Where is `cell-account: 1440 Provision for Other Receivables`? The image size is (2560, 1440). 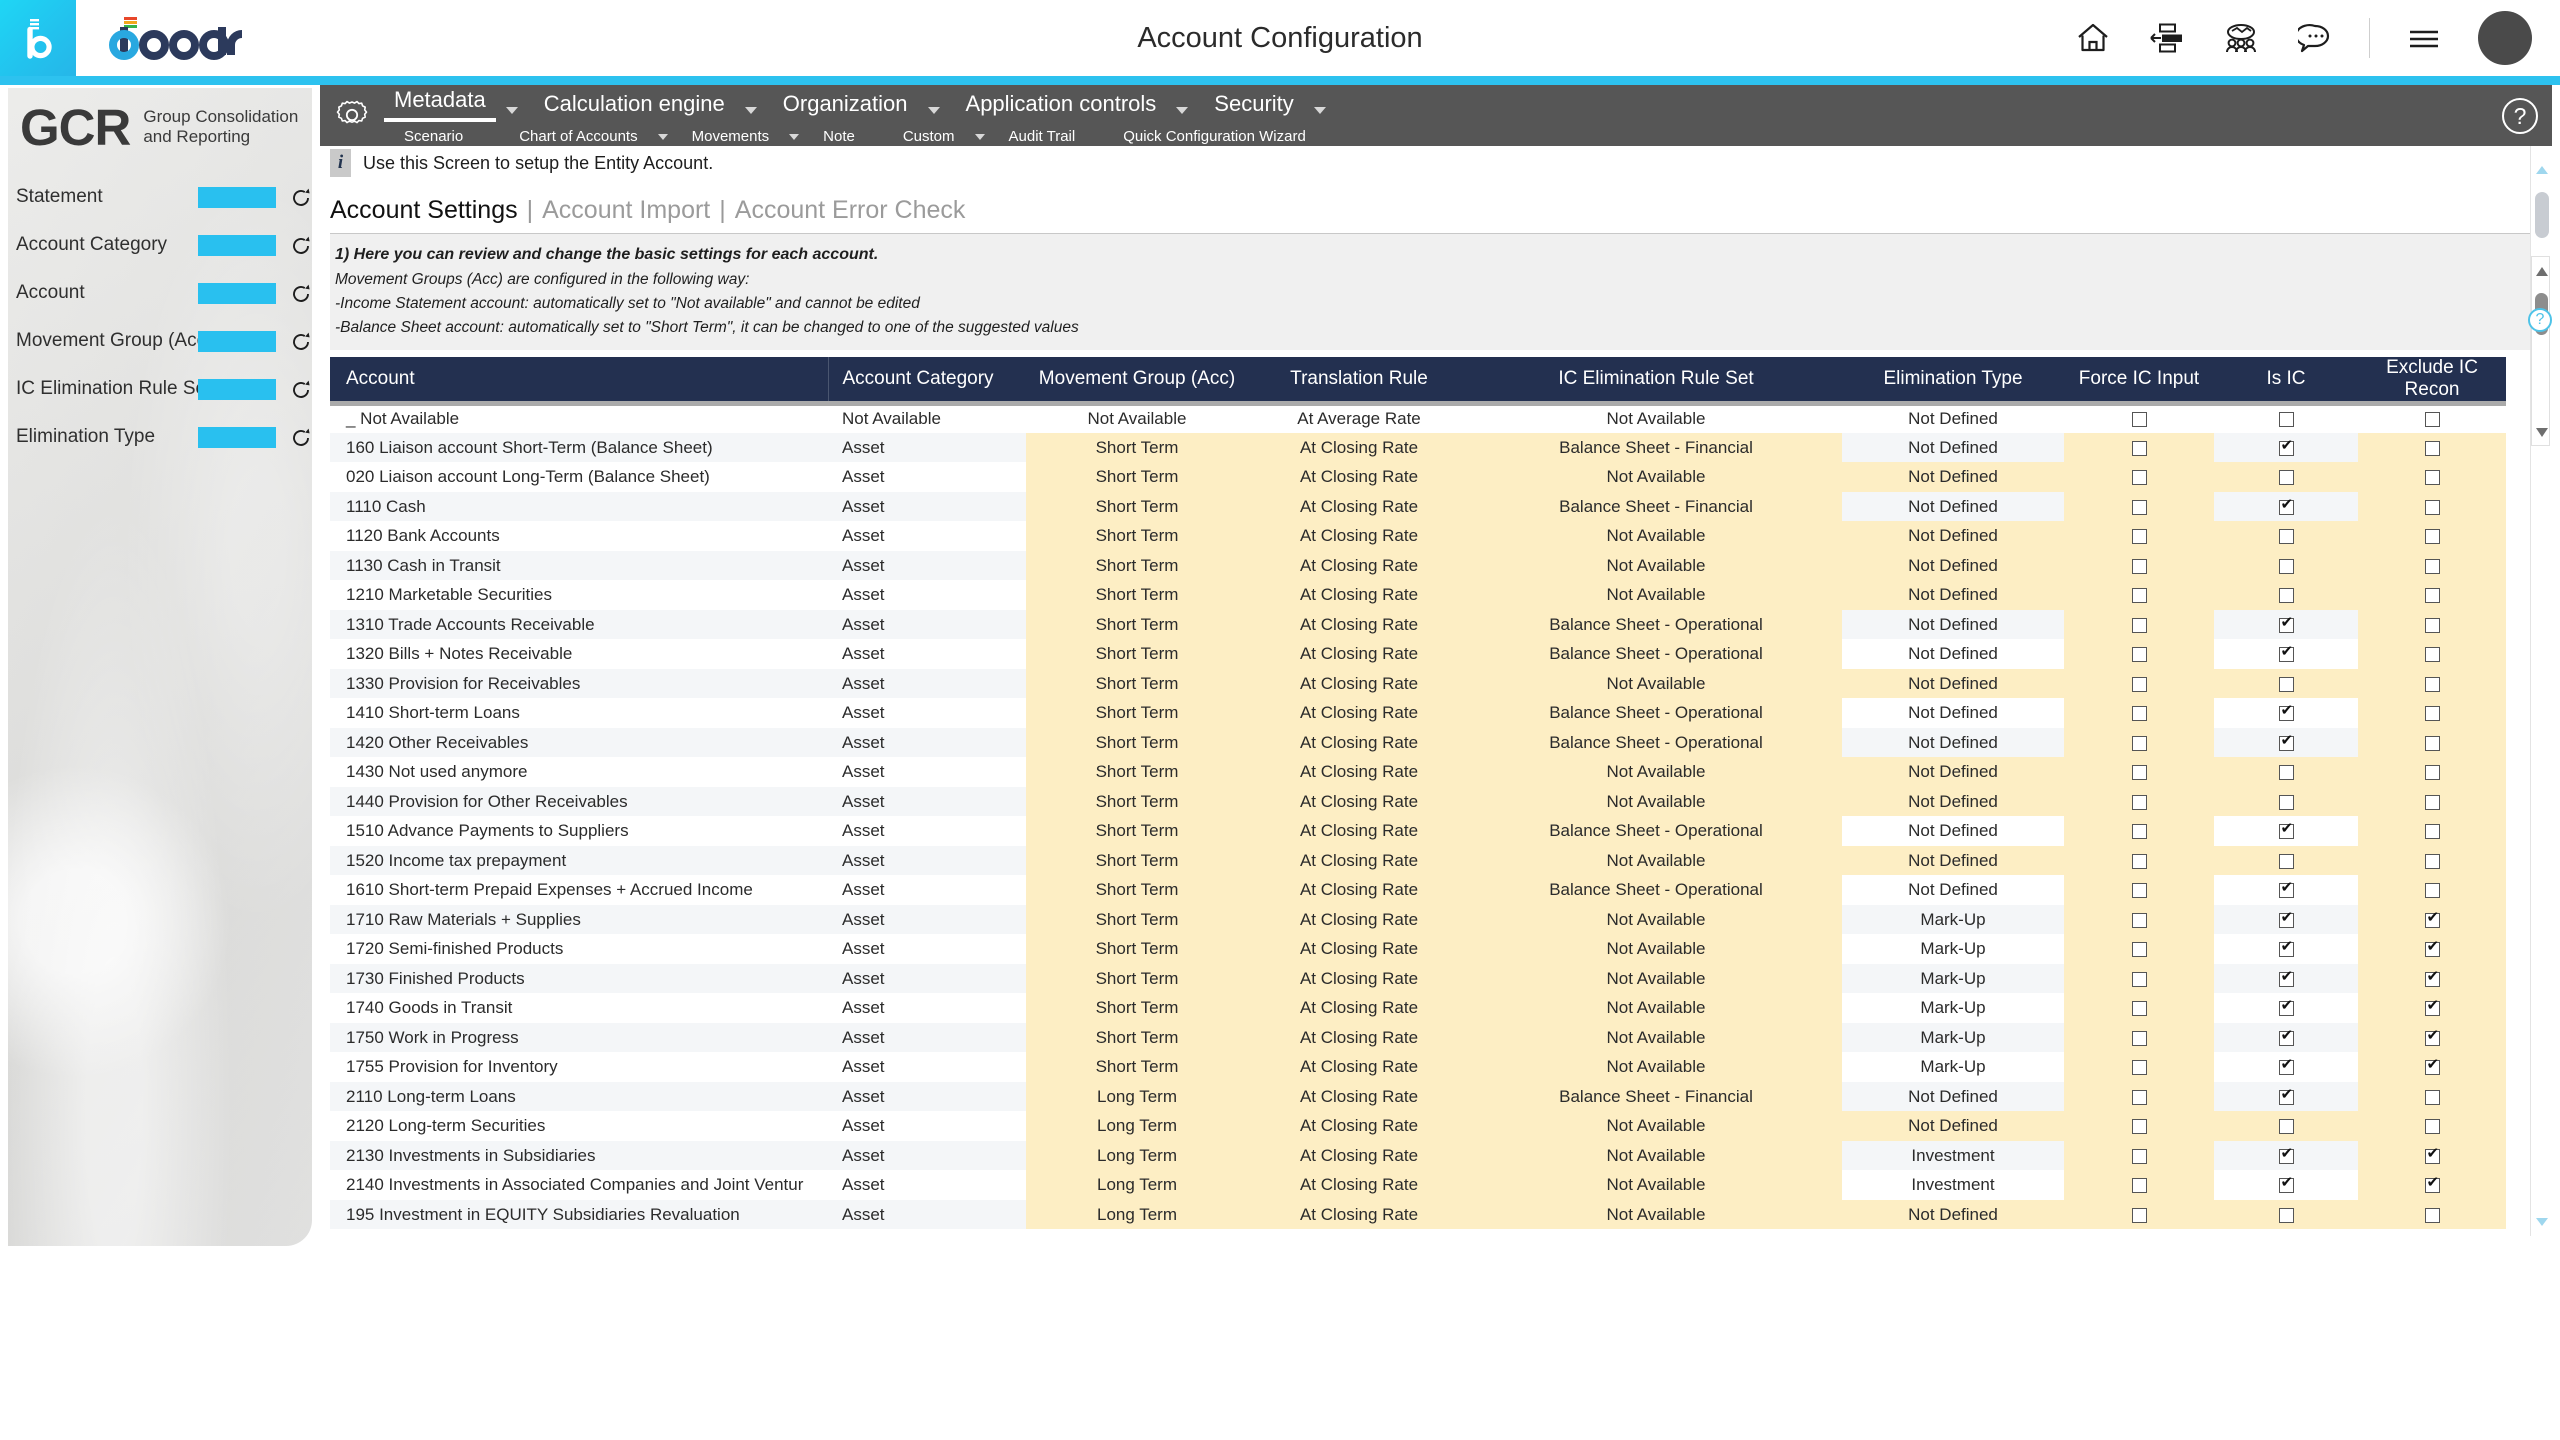 cell-account: 1440 Provision for Other Receivables is located at coordinates (579, 801).